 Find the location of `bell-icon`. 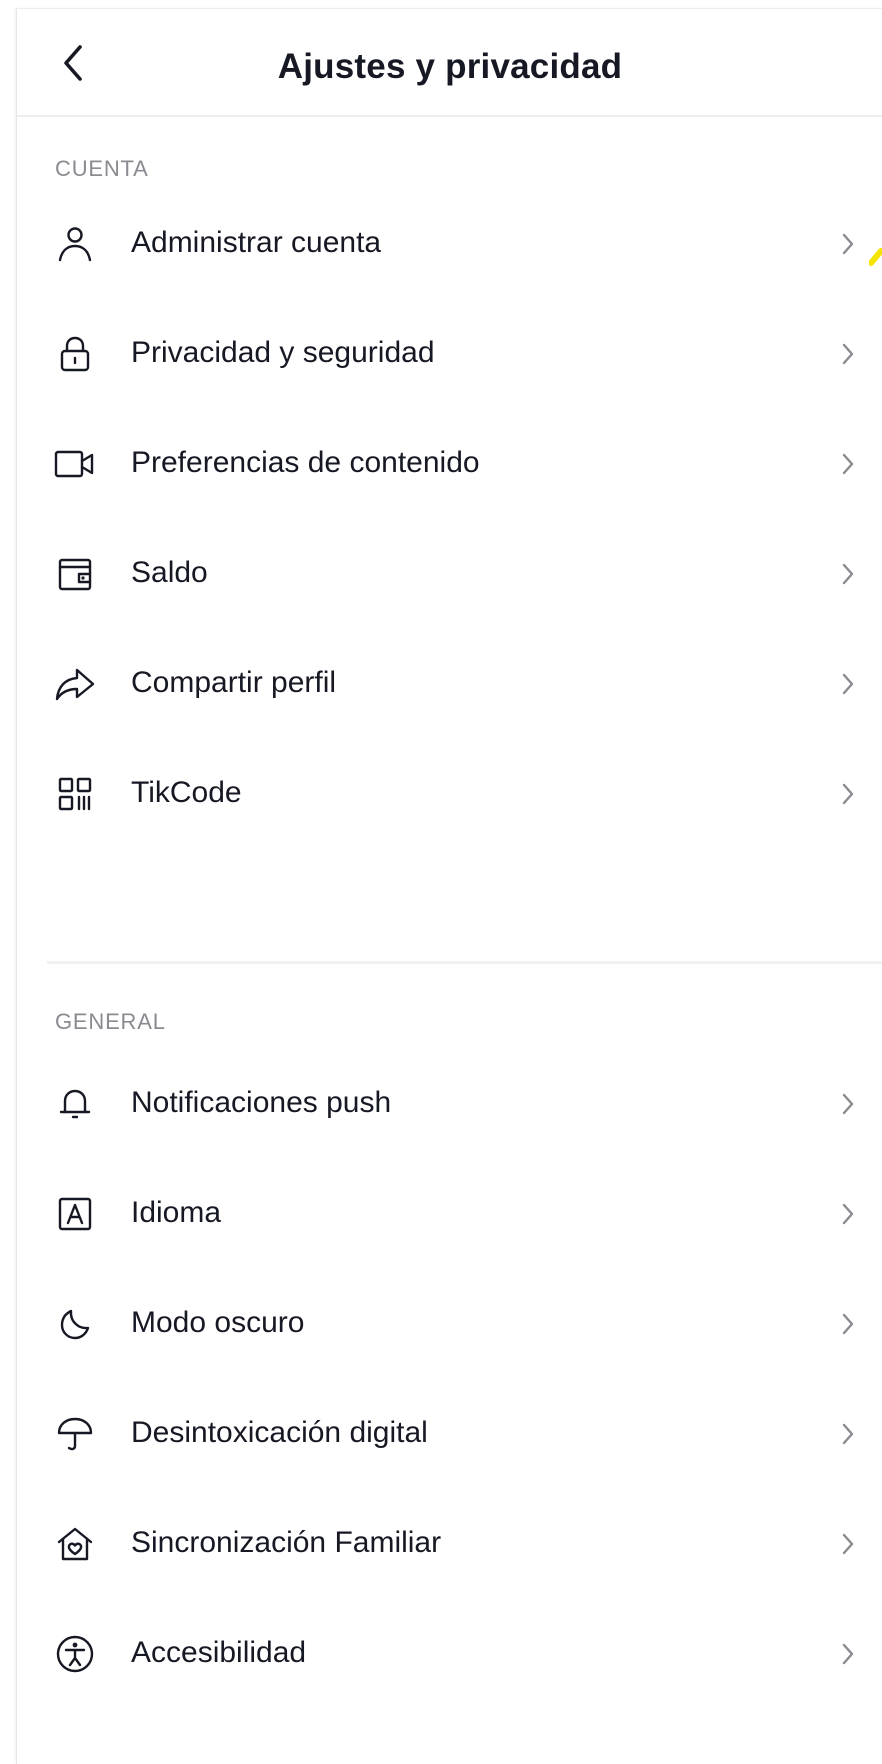

bell-icon is located at coordinates (75, 1104).